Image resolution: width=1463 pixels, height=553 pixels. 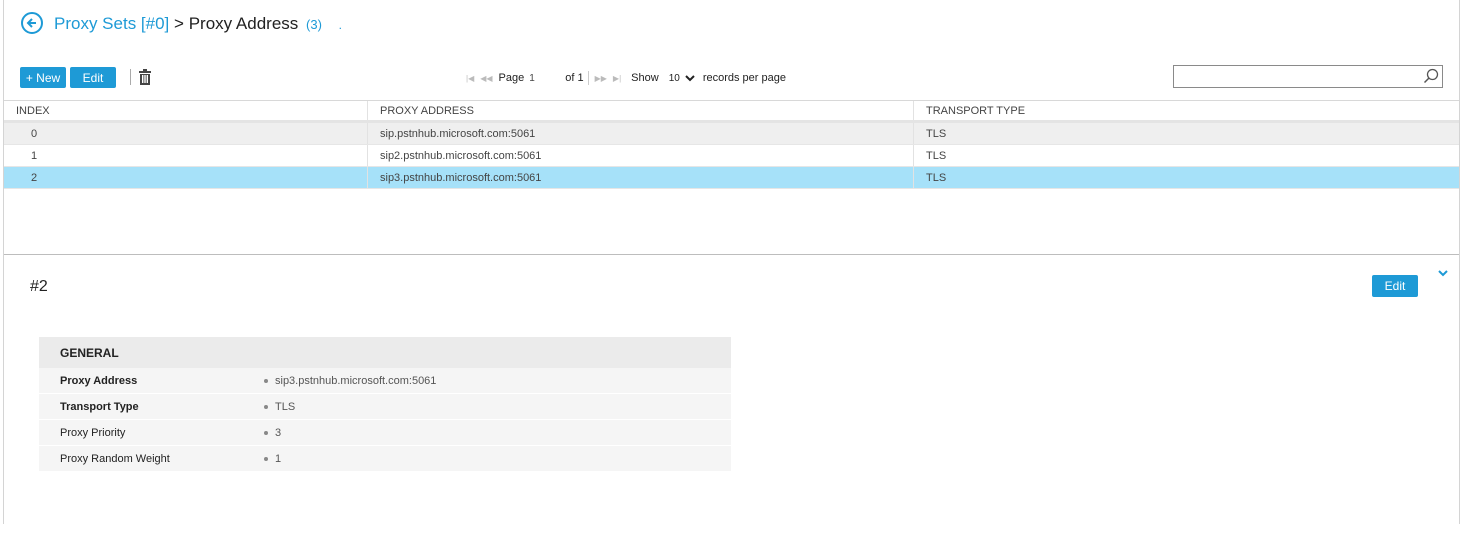 I want to click on field-row: Proxy Random Weight 1, so click(x=385, y=459).